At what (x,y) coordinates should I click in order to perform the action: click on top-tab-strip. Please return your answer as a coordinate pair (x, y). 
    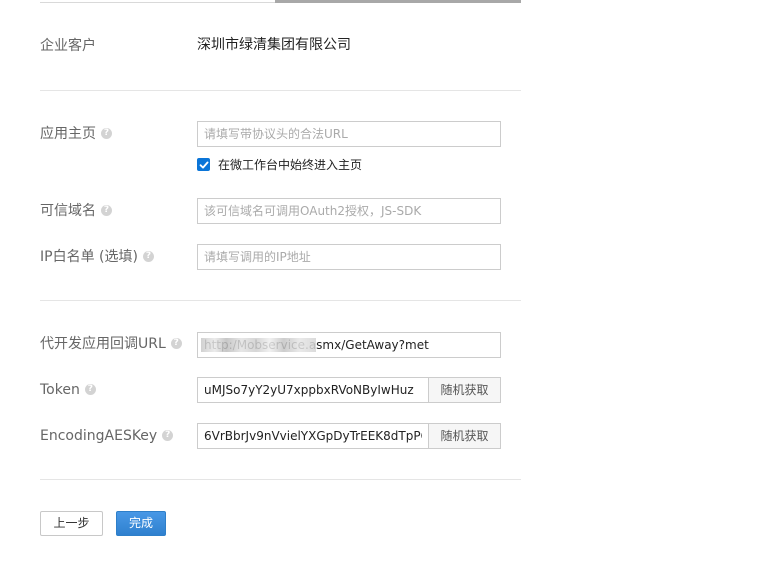
    Looking at the image, I should click on (280, 1).